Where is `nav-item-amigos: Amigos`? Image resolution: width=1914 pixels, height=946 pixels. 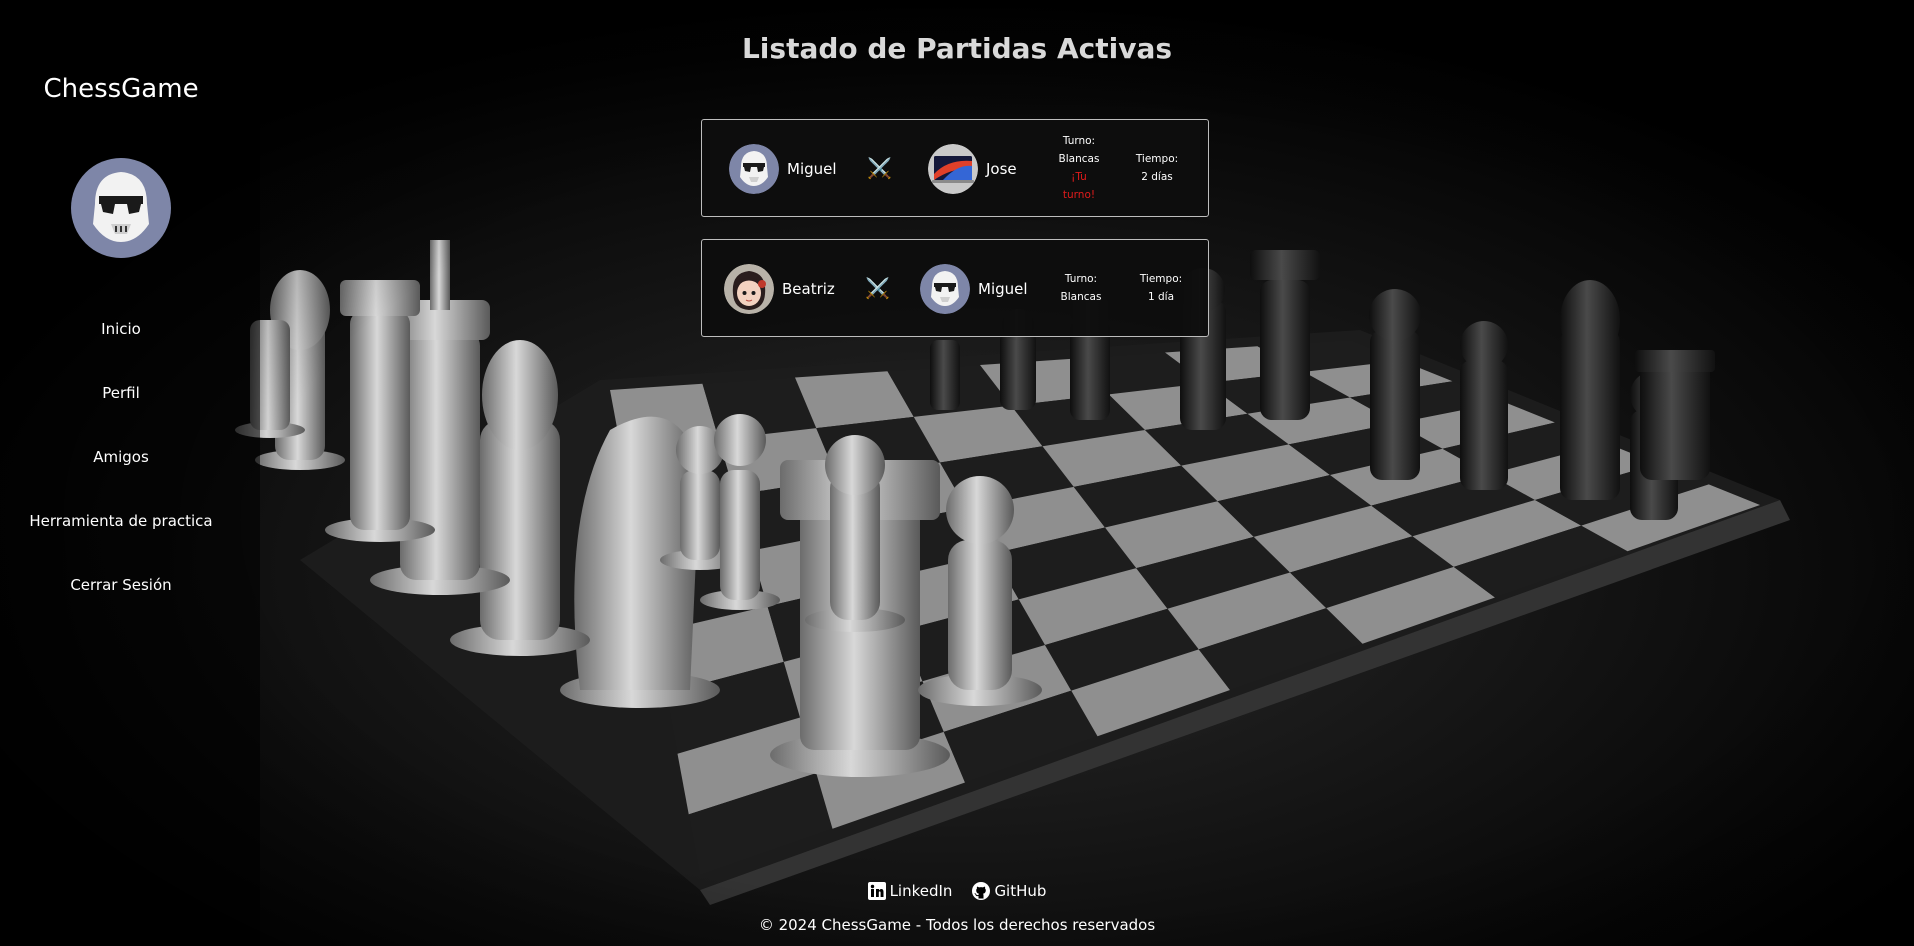 nav-item-amigos: Amigos is located at coordinates (121, 457).